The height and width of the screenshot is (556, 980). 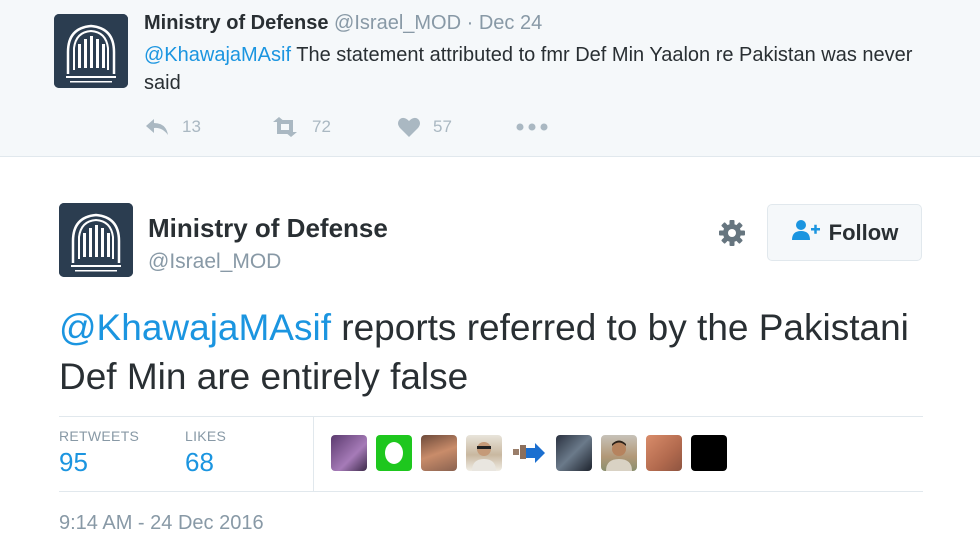 I want to click on gear-icon, so click(x=732, y=233).